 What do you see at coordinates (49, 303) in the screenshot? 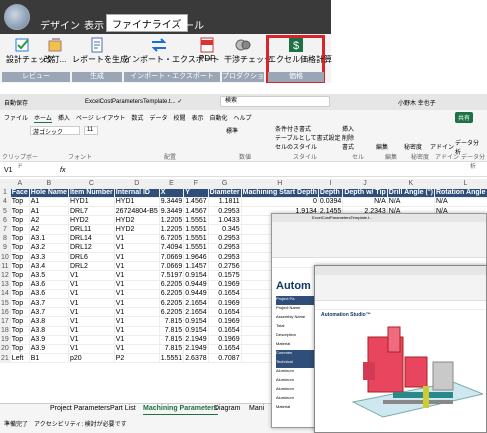
I see `table-cell: A3.7` at bounding box center [49, 303].